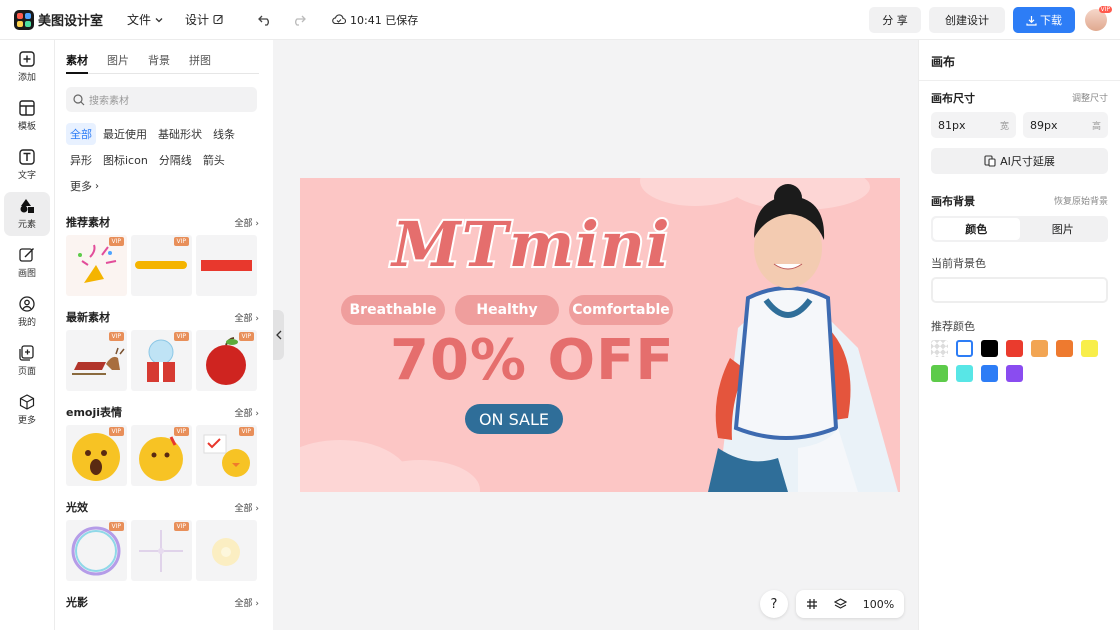 The image size is (1120, 630). I want to click on chip-lines: 线条, so click(224, 134).